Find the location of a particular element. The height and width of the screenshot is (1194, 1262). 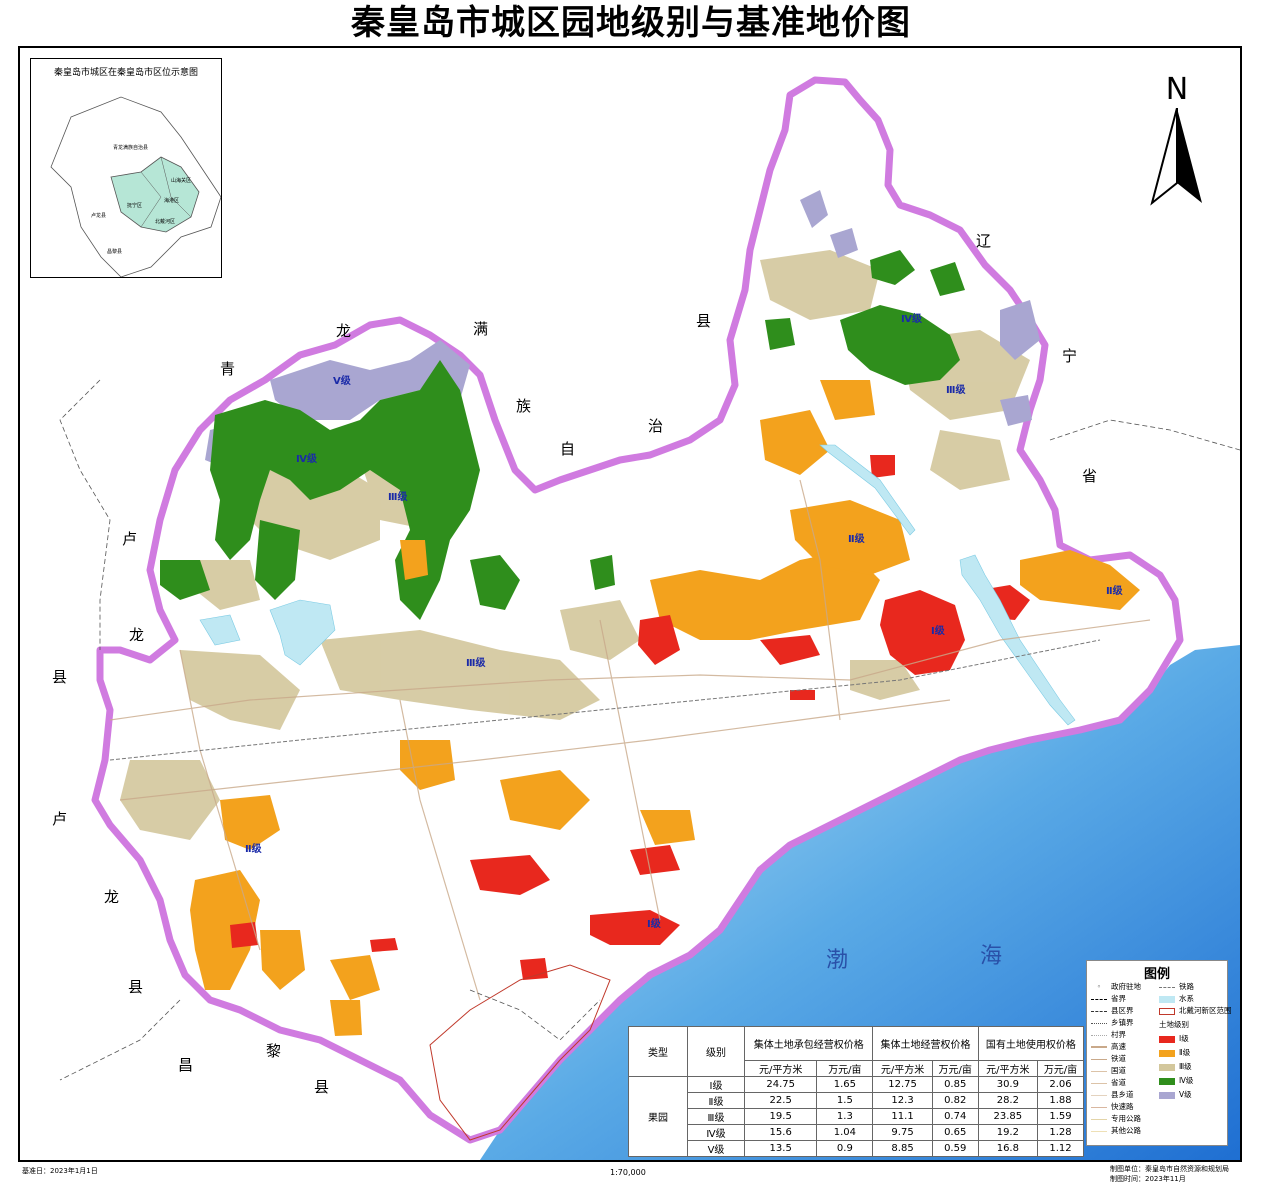

legend-item-township-border: 乡镇界 is located at coordinates (1112, 1022).